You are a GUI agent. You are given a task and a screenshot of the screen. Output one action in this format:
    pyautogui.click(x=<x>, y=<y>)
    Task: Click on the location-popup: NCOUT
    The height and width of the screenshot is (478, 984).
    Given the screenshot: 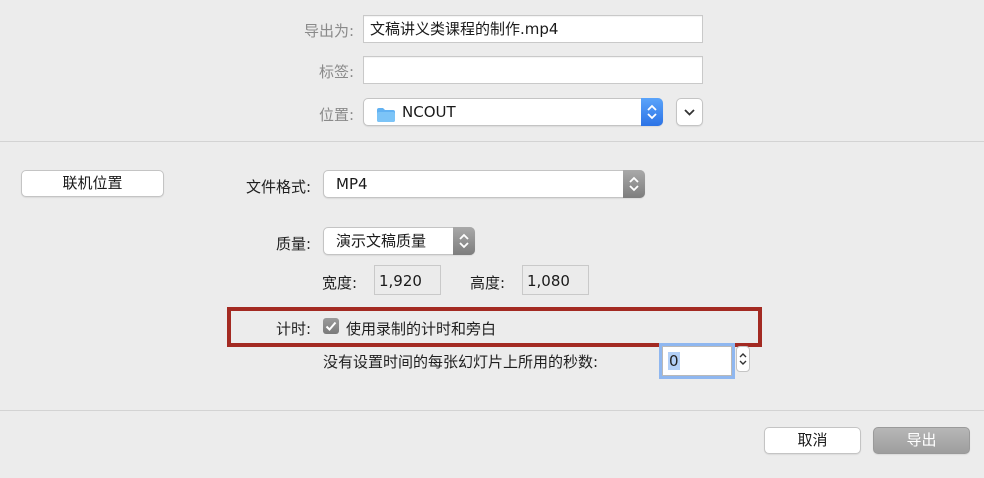 What is the action you would take?
    pyautogui.click(x=513, y=112)
    